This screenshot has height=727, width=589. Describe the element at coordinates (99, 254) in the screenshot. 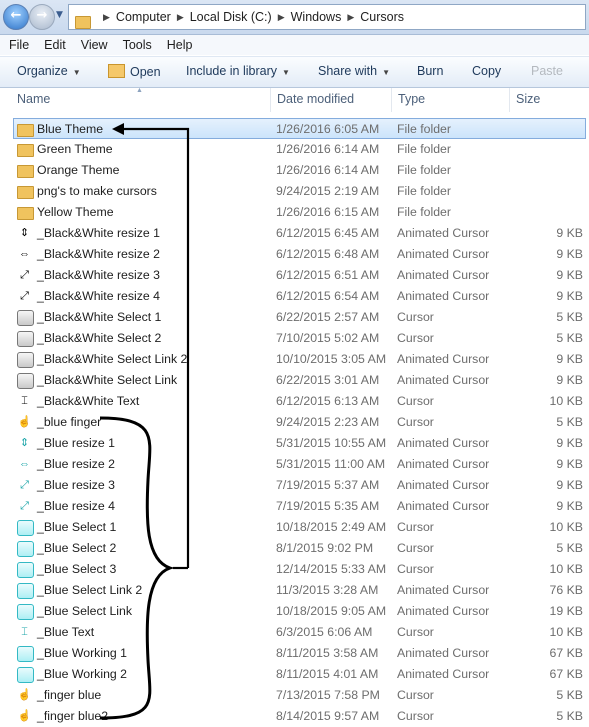

I see `file-name: _Black&White resize 2` at that location.